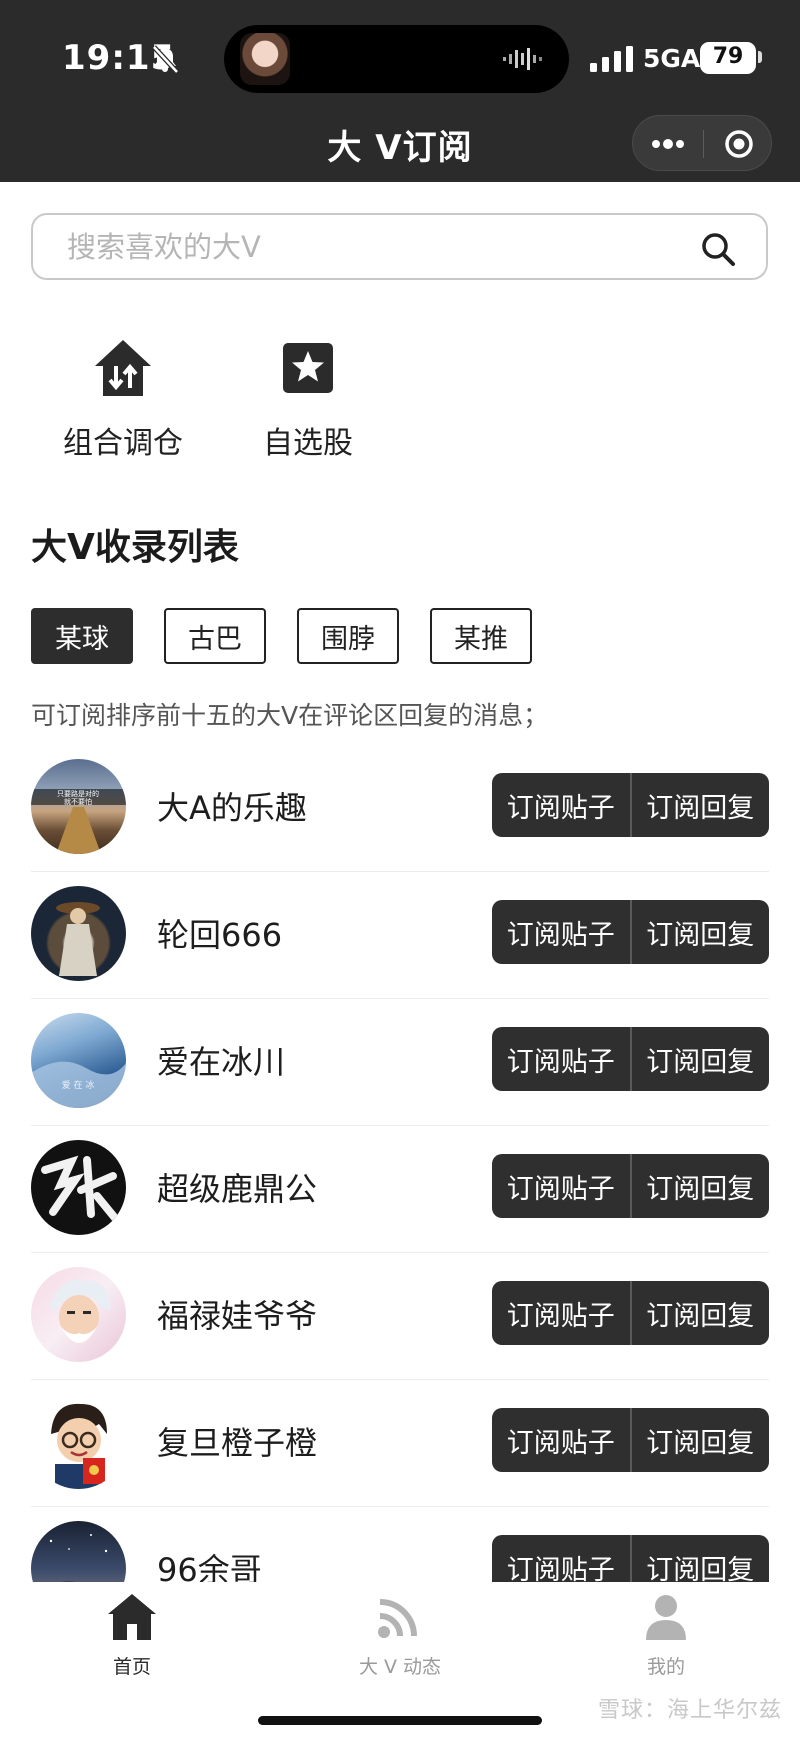 Image resolution: width=800 pixels, height=1738 pixels. I want to click on audio-wave-icon, so click(522, 59).